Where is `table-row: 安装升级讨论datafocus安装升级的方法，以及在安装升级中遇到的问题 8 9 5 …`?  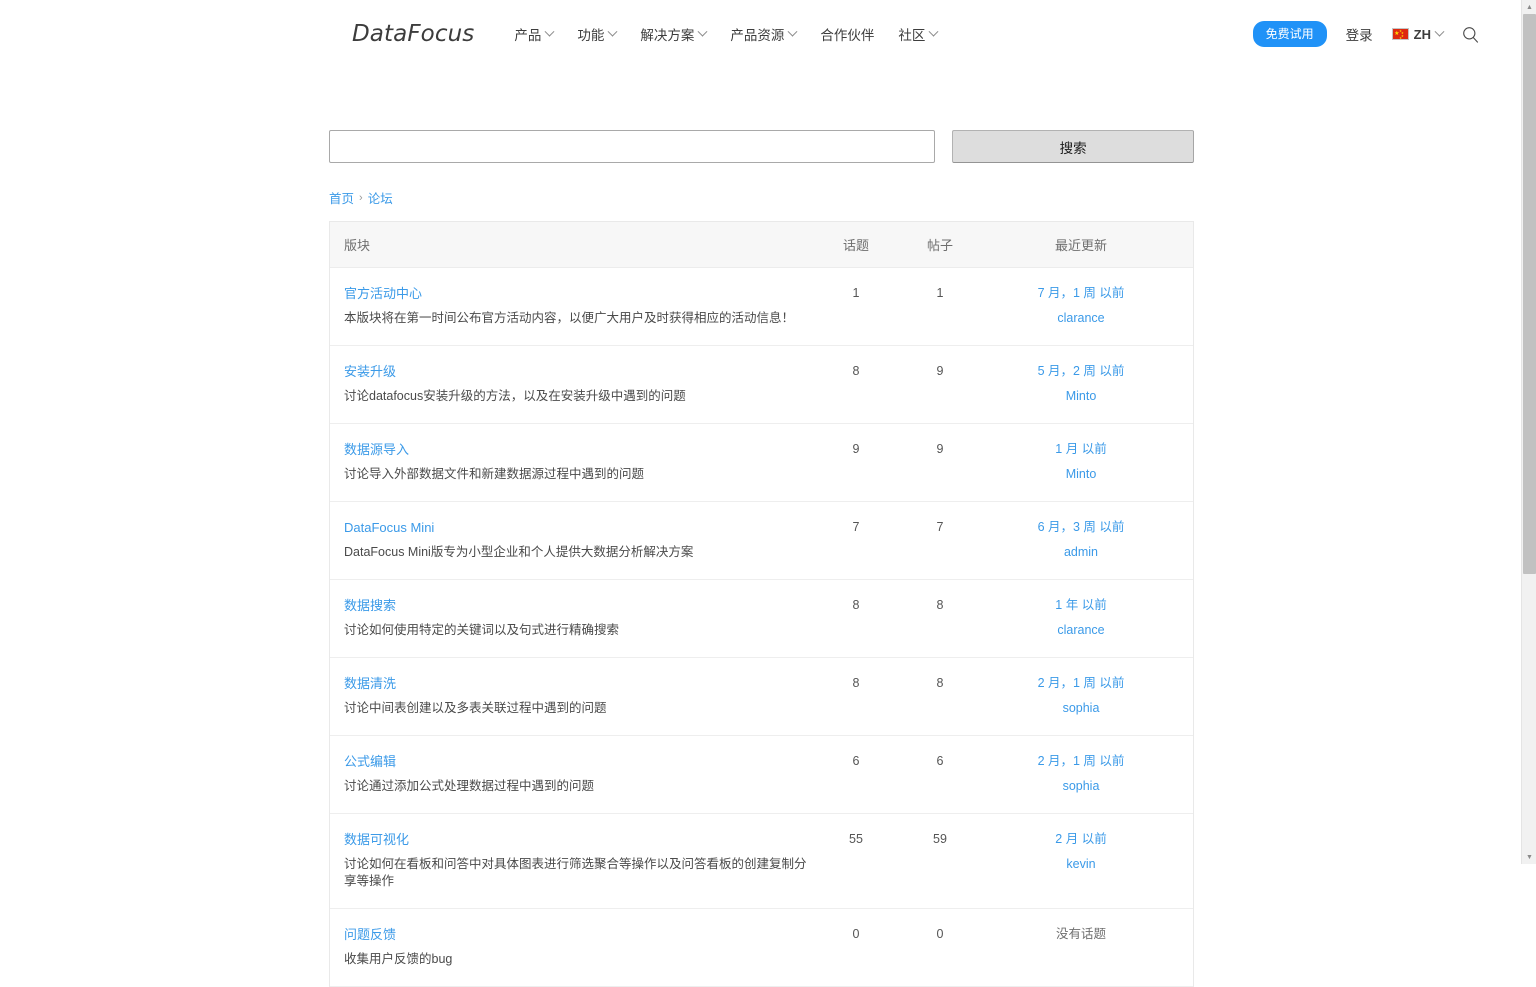 table-row: 安装升级讨论datafocus安装升级的方法，以及在安装升级中遇到的问题 8 9 5 … is located at coordinates (761, 385).